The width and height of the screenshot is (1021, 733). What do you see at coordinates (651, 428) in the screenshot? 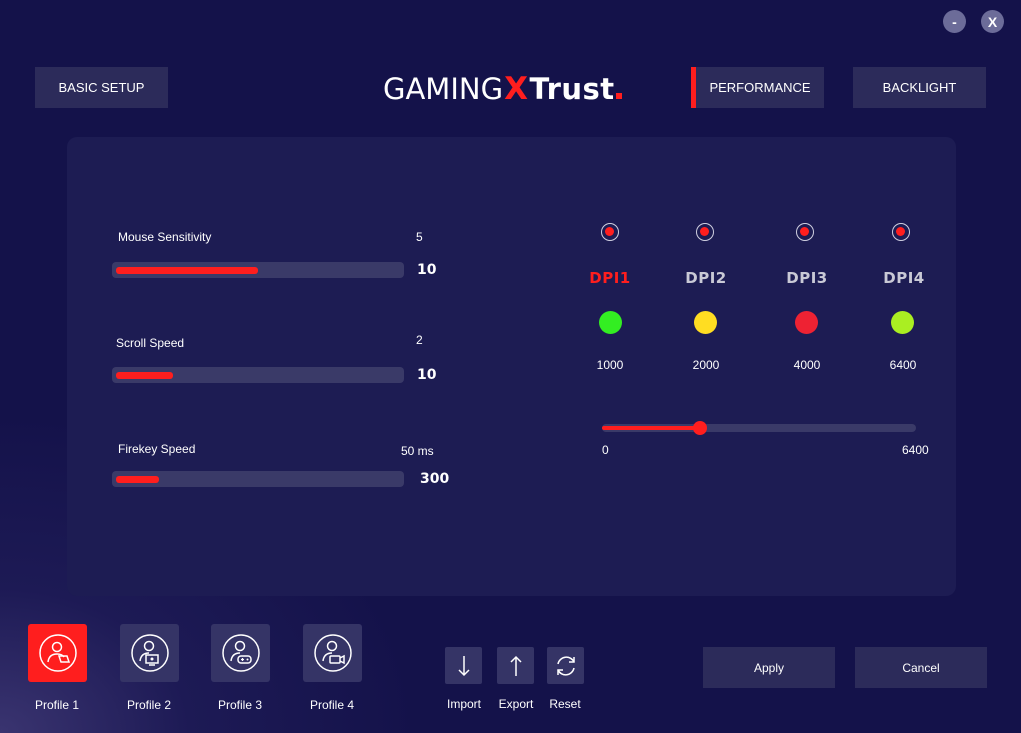
I see `dpi-slider-fill` at bounding box center [651, 428].